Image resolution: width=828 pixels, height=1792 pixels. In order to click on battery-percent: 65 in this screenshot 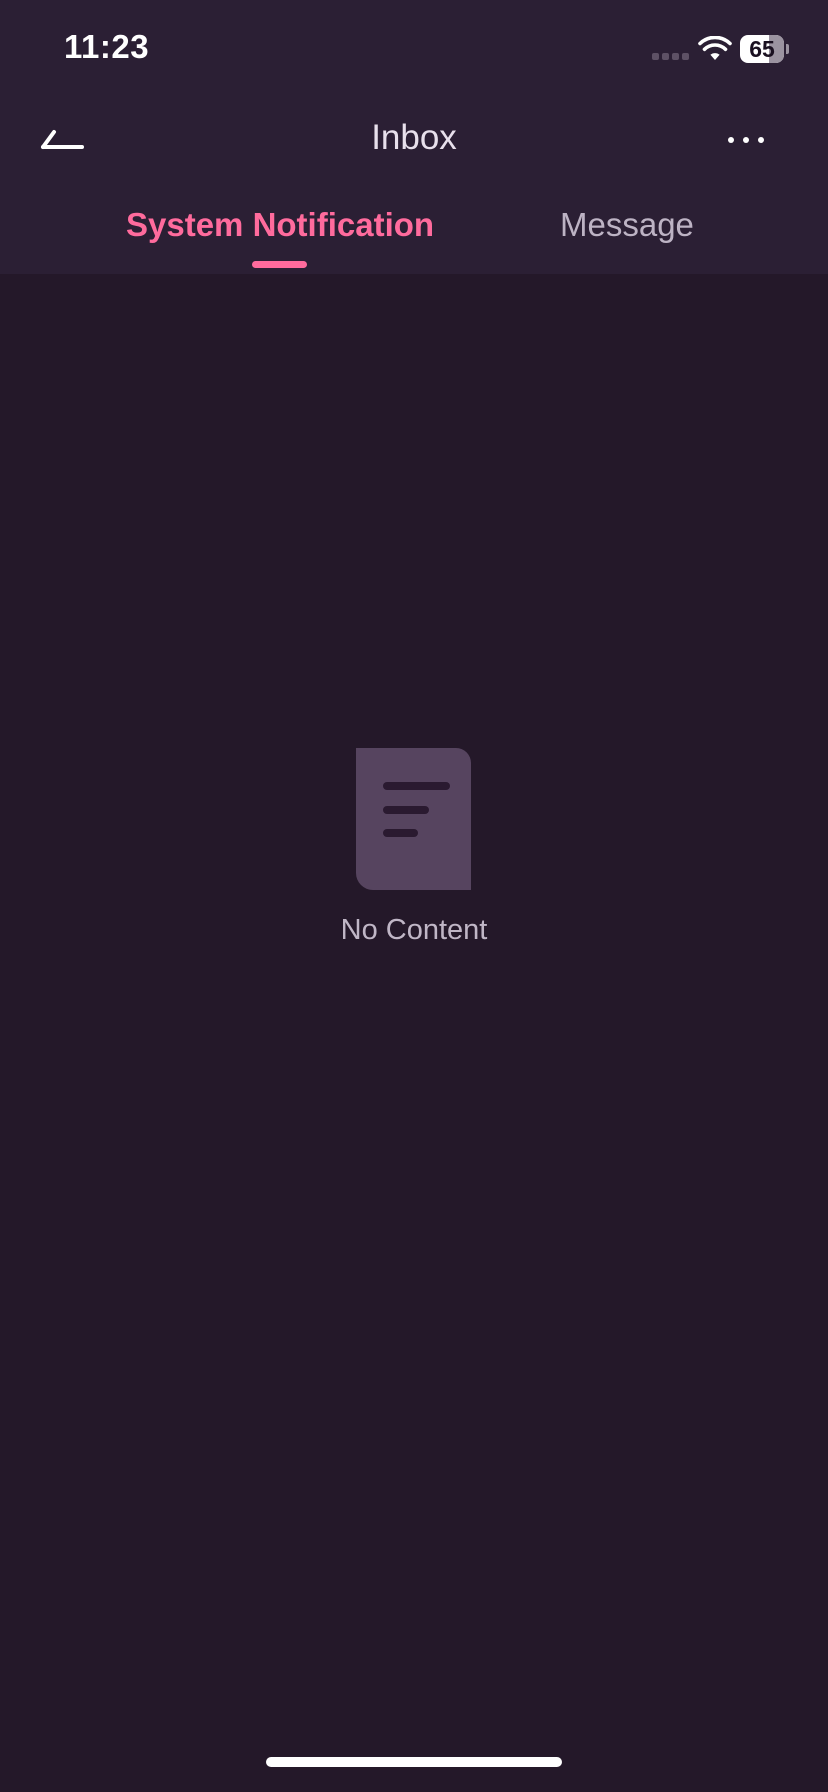, I will do `click(762, 49)`.